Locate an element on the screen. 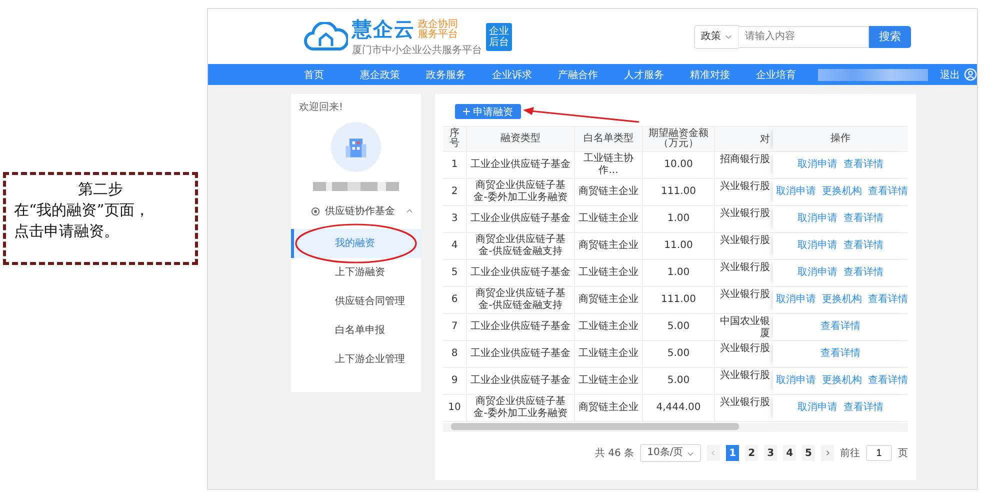  menu-group: 供应链协作基金 is located at coordinates (356, 211).